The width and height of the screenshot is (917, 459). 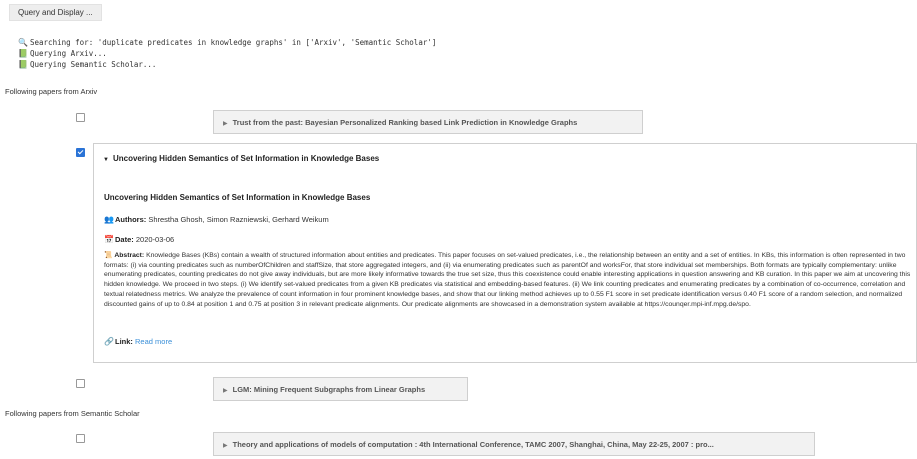 I want to click on semantic-scholar-section-label: Following papers from Semantic Scholar, so click(x=72, y=413).